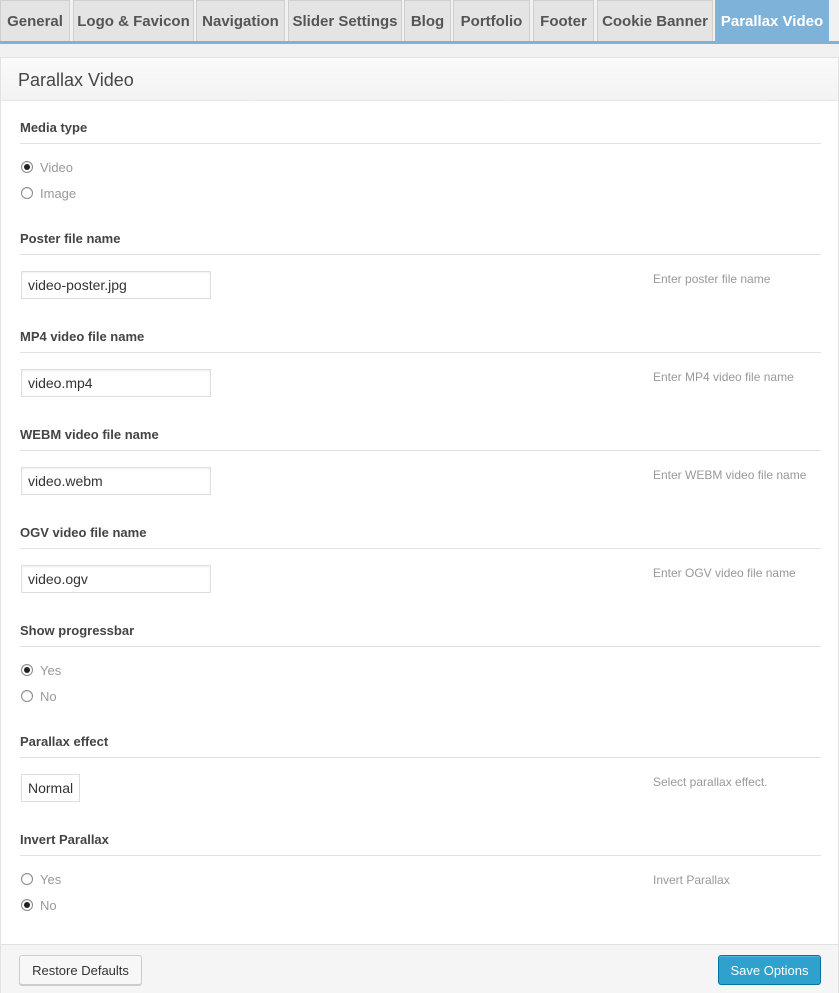 The width and height of the screenshot is (839, 993). I want to click on poster-file-input, so click(116, 285).